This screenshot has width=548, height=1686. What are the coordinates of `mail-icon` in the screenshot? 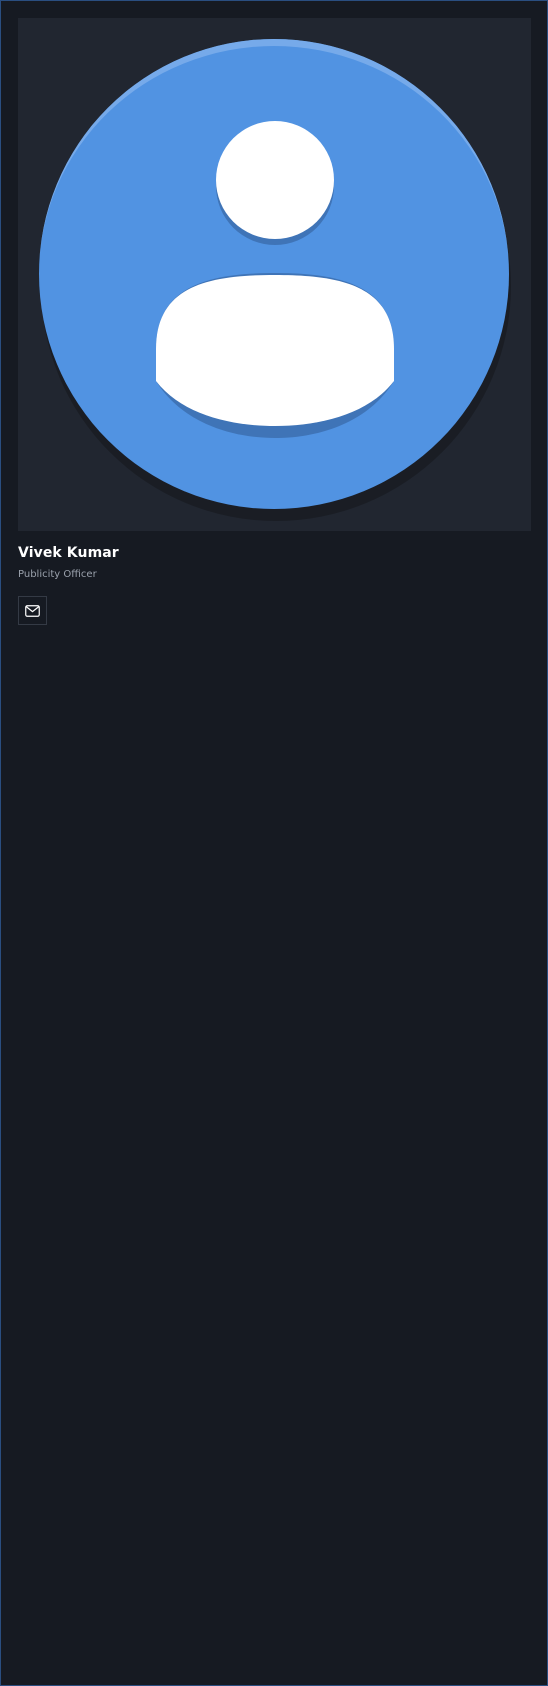 It's located at (32, 610).